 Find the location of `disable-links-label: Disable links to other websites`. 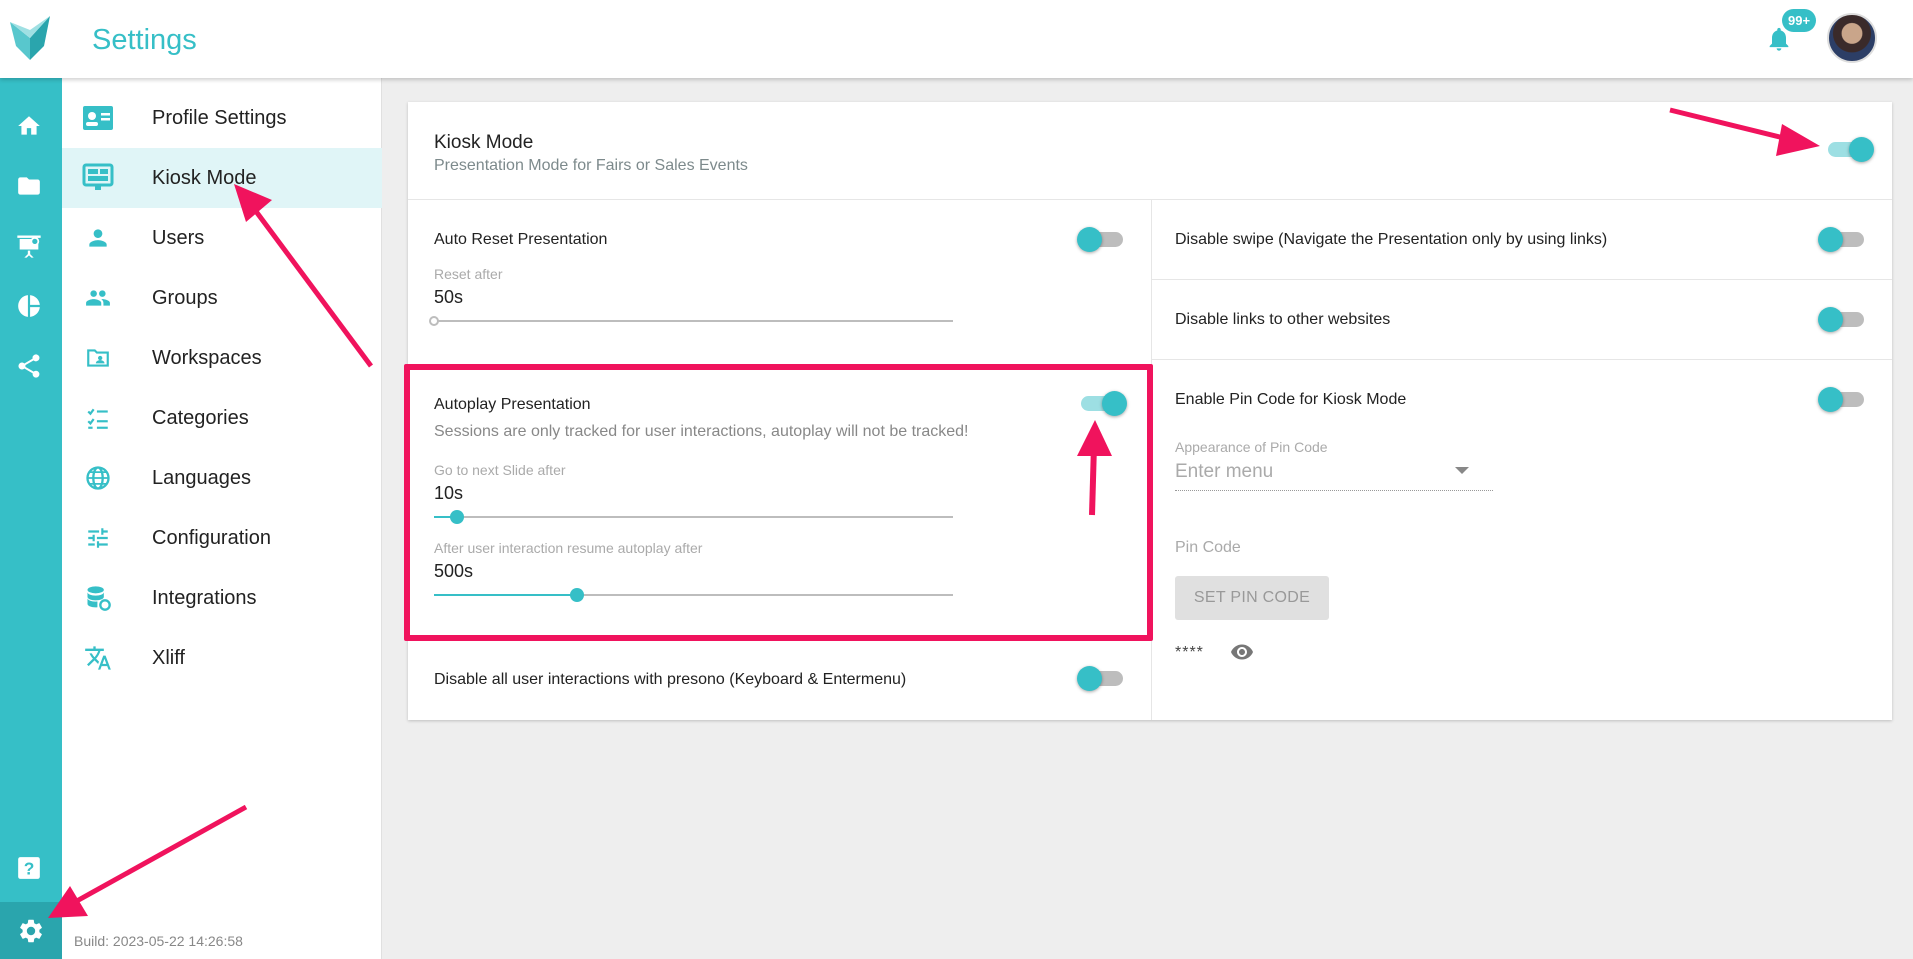

disable-links-label: Disable links to other websites is located at coordinates (1283, 319).